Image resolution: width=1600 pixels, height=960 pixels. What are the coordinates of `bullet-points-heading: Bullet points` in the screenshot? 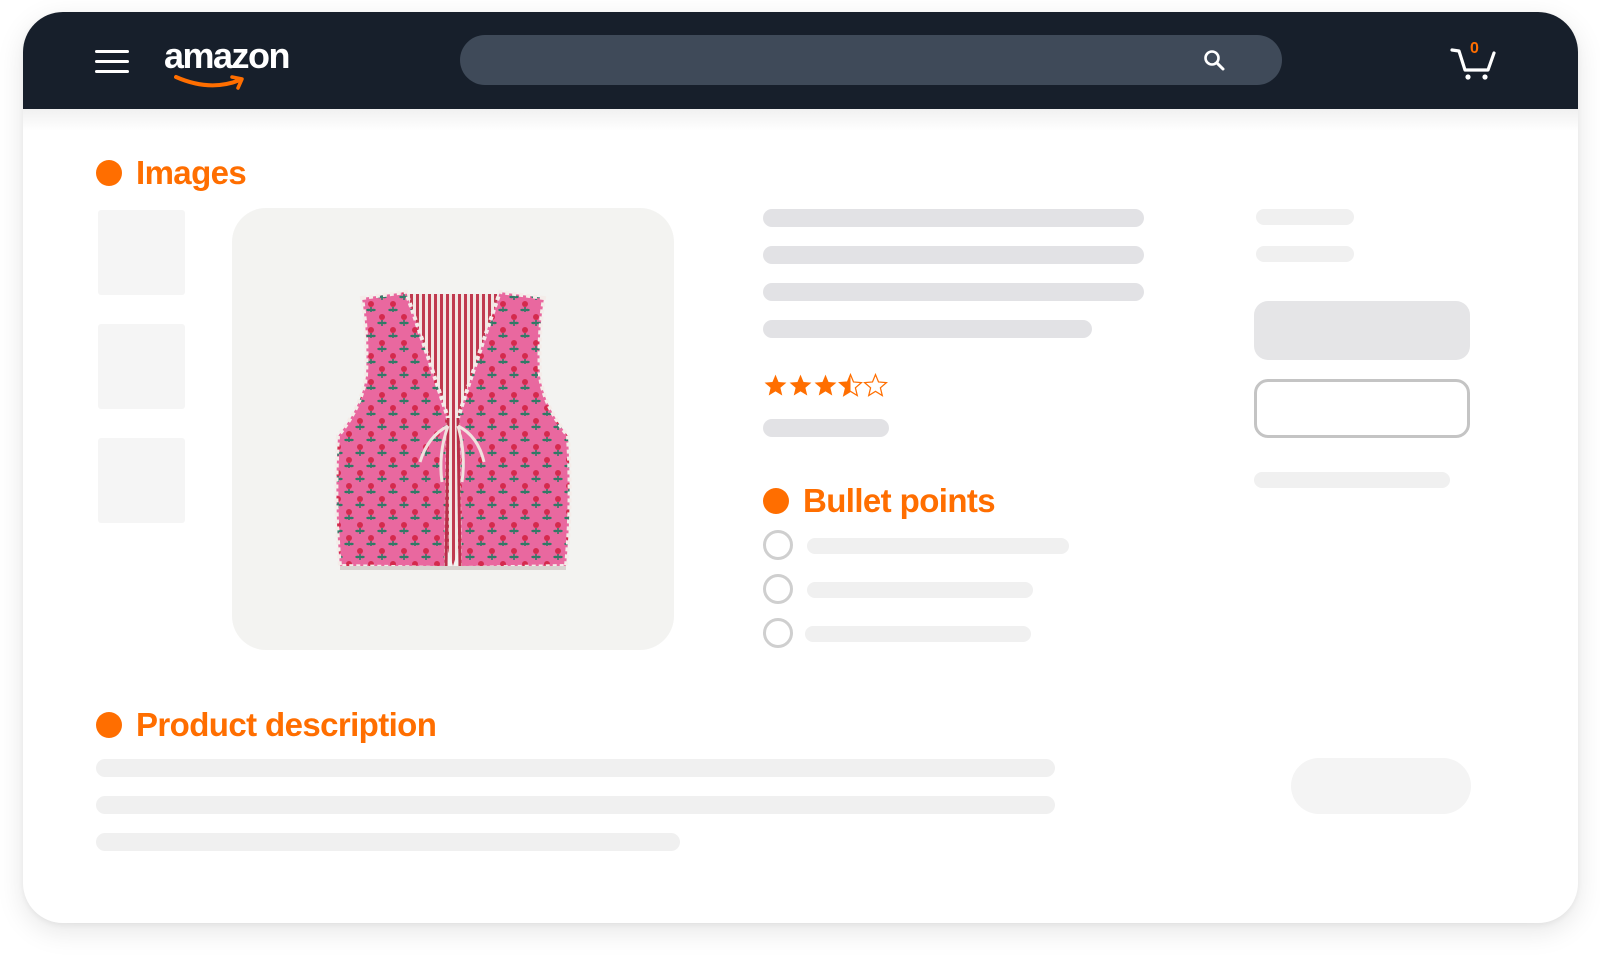 It's located at (879, 501).